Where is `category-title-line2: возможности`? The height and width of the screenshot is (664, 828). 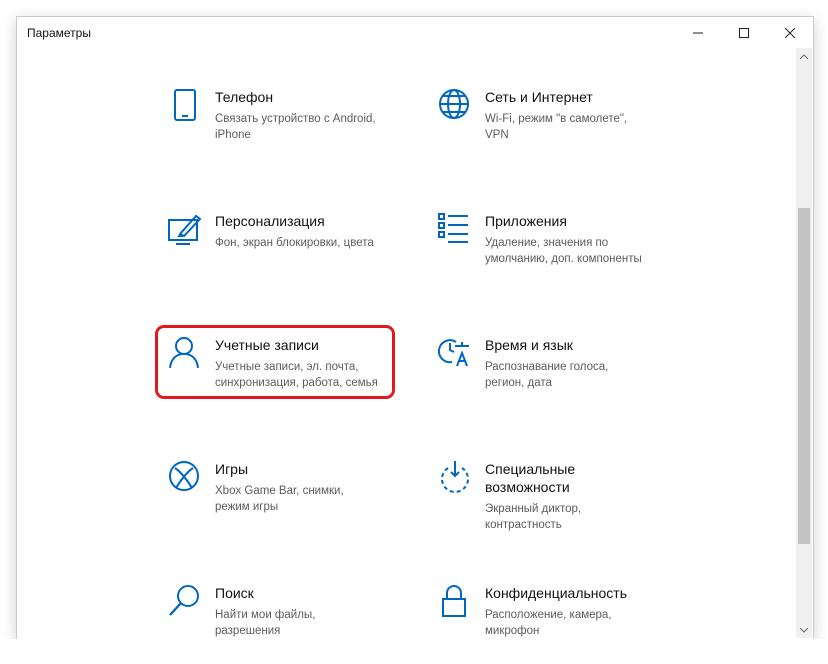
category-title-line2: возможности is located at coordinates (527, 487).